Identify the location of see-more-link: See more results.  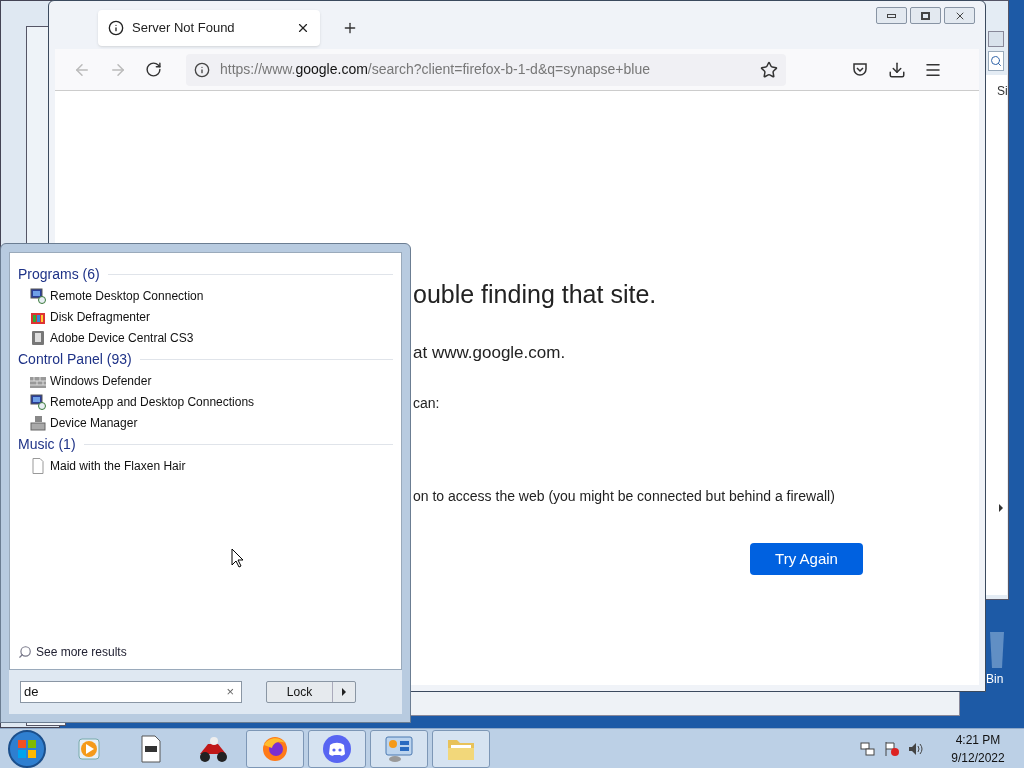
(205, 652).